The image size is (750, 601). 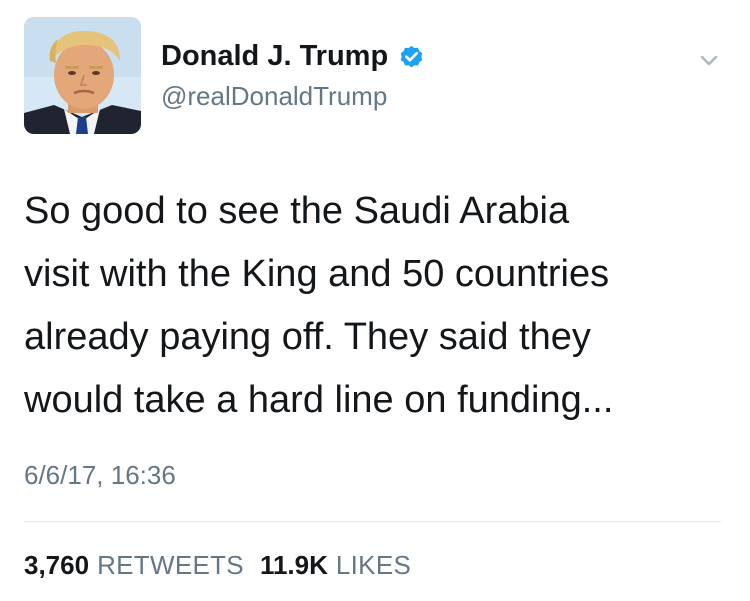 What do you see at coordinates (293, 565) in the screenshot?
I see `likes-count: 11.9K` at bounding box center [293, 565].